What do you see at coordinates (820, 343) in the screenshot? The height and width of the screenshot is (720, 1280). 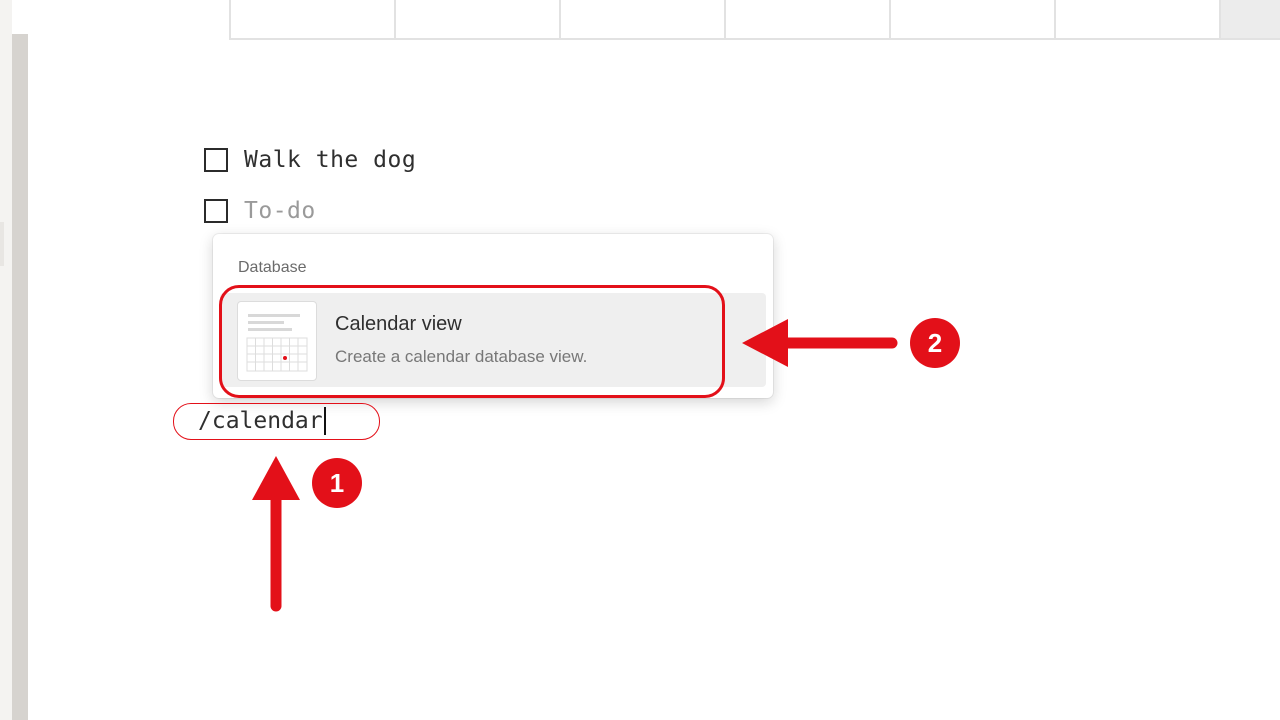 I see `arrow-left-icon` at bounding box center [820, 343].